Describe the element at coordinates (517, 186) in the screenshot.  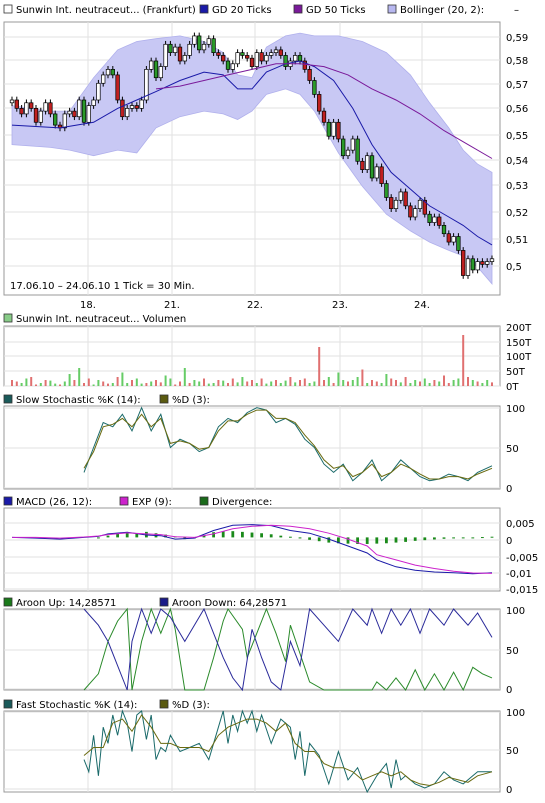
I see `y-tick-label: 0,53` at that location.